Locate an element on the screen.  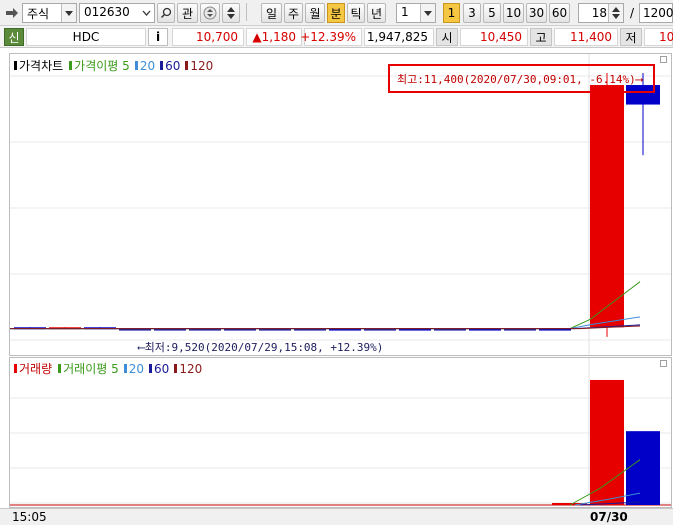
legend-item-vma5: 거래이평 5 is located at coordinates (88, 368).